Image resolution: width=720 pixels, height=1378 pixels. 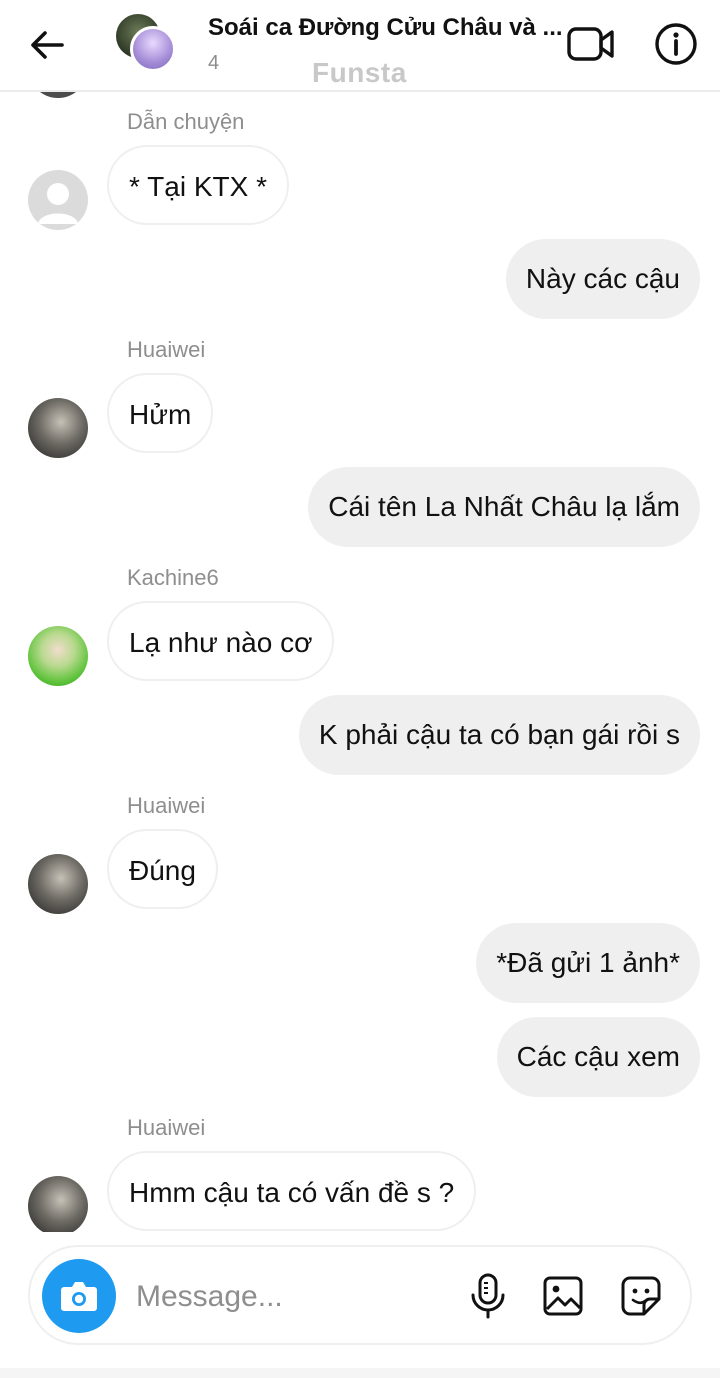 What do you see at coordinates (58, 200) in the screenshot?
I see `default-avatar` at bounding box center [58, 200].